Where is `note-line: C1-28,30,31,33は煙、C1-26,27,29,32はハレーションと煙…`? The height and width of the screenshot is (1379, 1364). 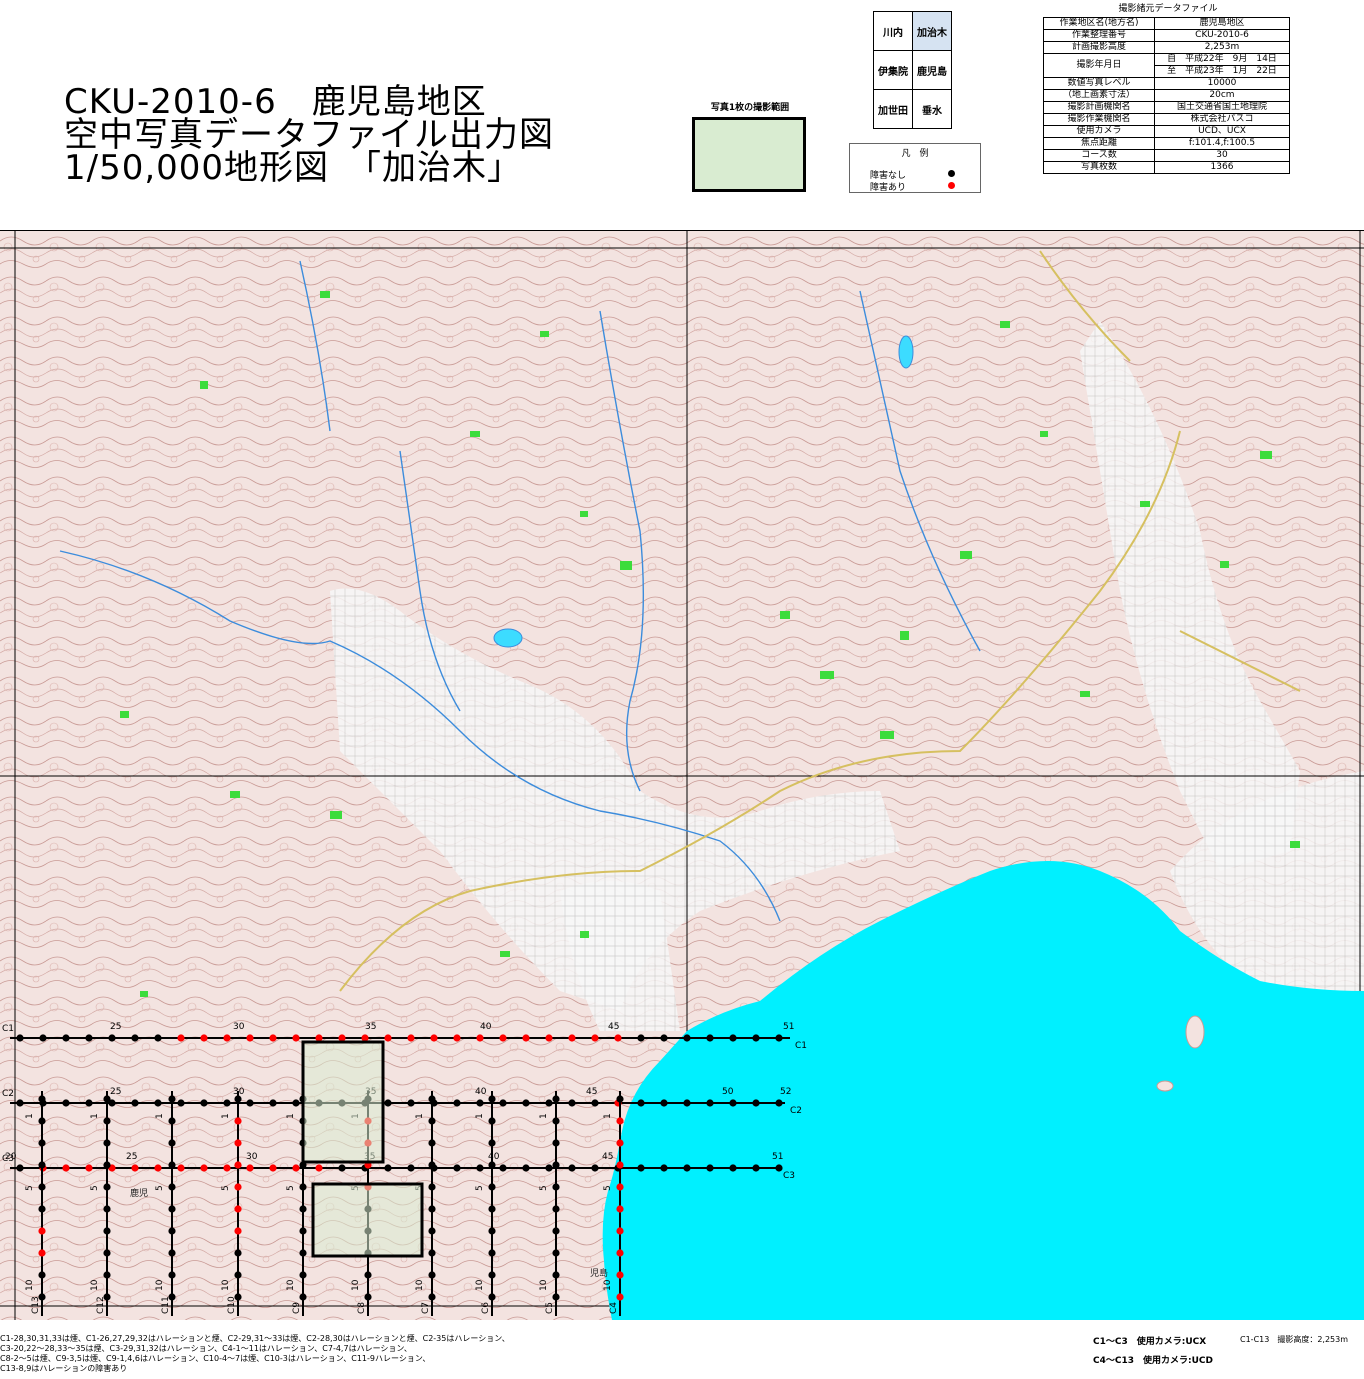
note-line: C1-28,30,31,33は煙、C1-26,27,29,32はハレーションと煙… is located at coordinates (255, 1338).